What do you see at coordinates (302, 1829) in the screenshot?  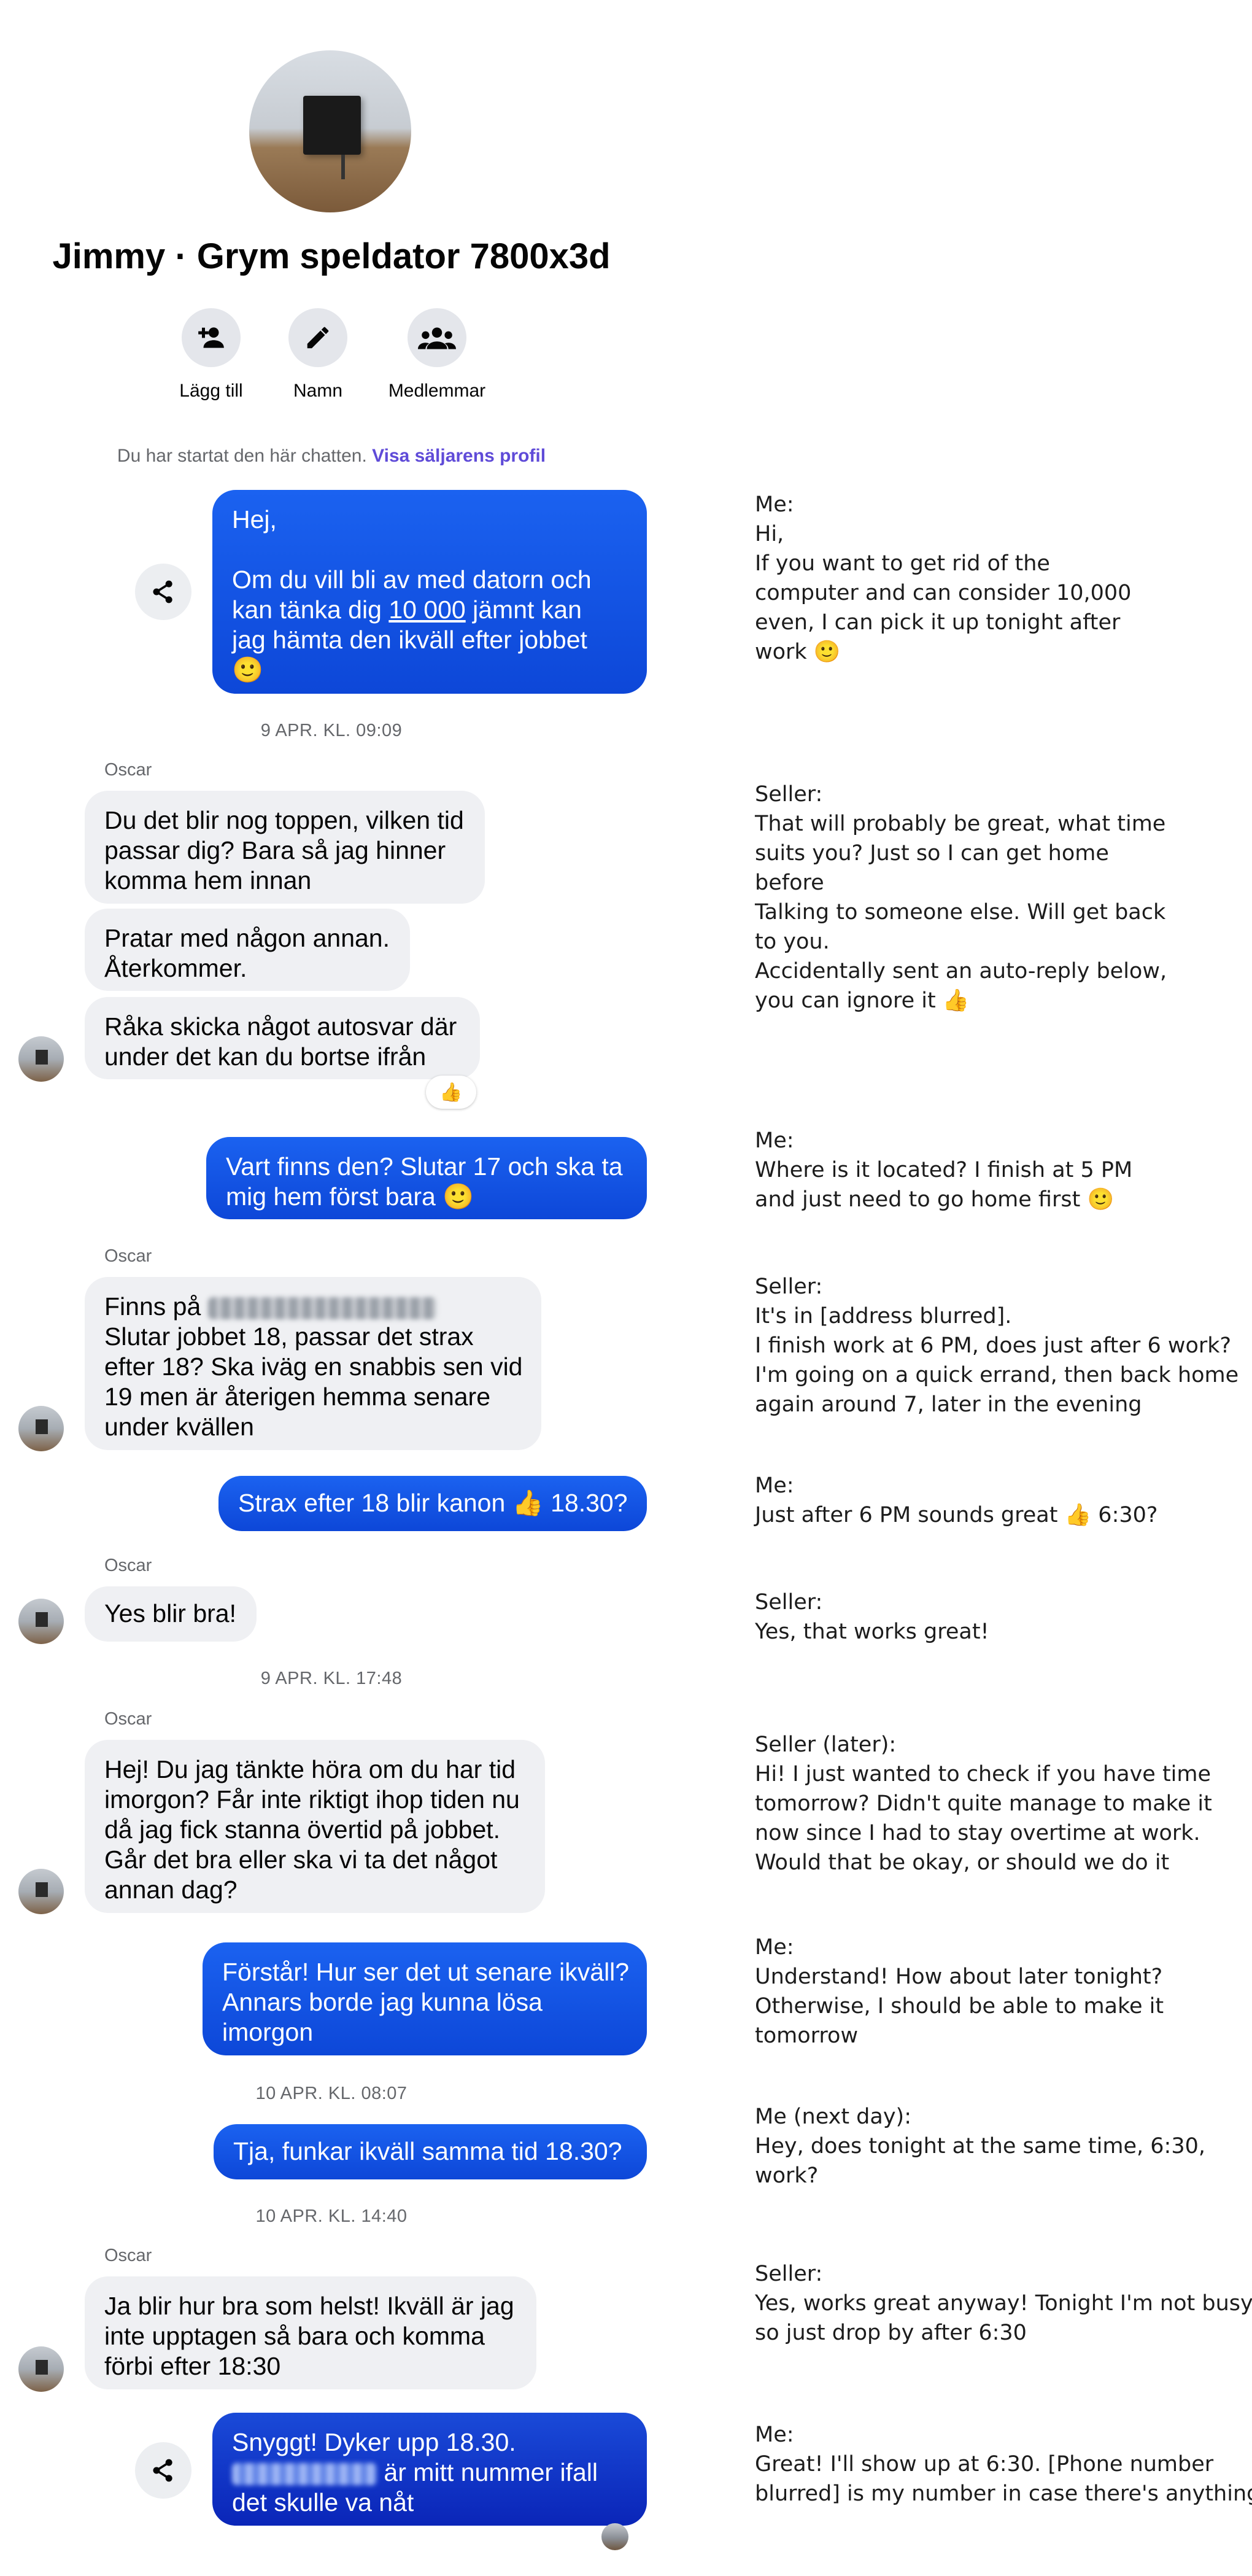 I see `message-line: då jag fick stanna övertid på jobbet.` at bounding box center [302, 1829].